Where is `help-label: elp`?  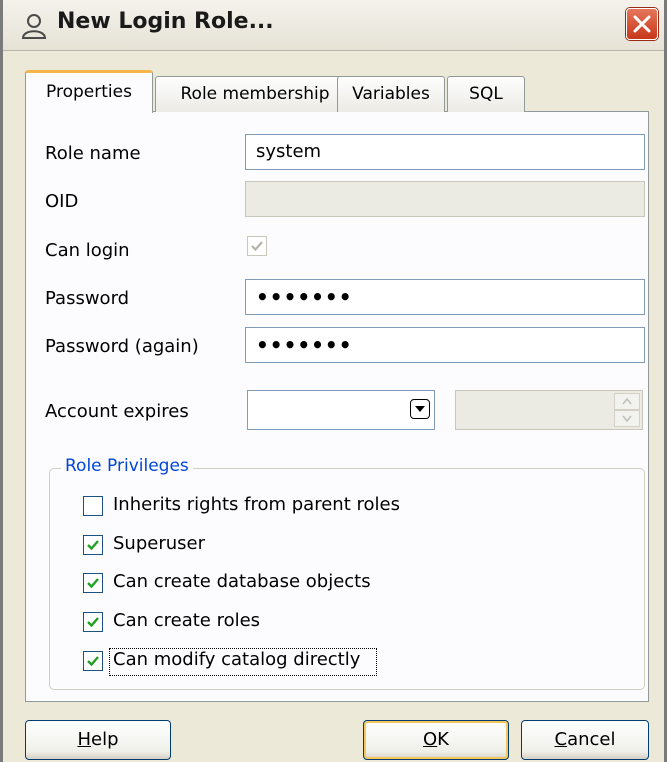 help-label: elp is located at coordinates (105, 739).